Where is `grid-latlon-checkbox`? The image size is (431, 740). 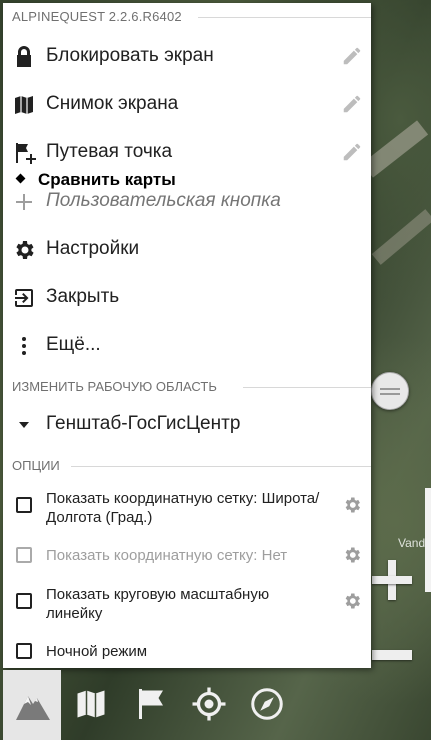
grid-latlon-checkbox is located at coordinates (24, 505).